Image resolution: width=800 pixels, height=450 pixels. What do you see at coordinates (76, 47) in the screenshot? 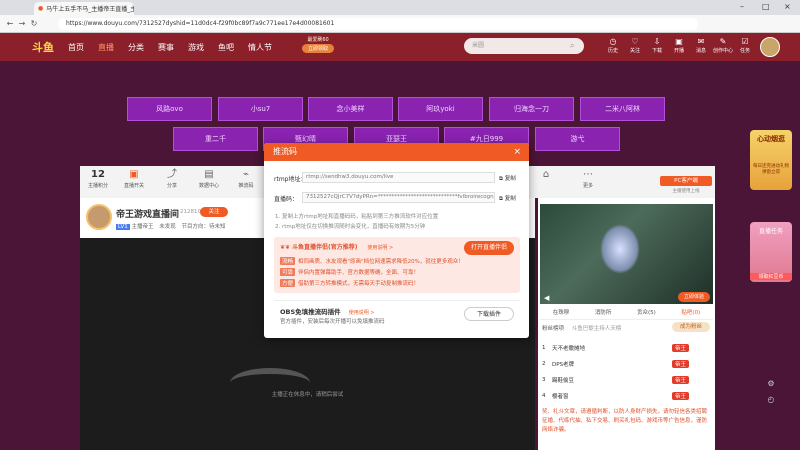
I see `nav-home: 首页` at bounding box center [76, 47].